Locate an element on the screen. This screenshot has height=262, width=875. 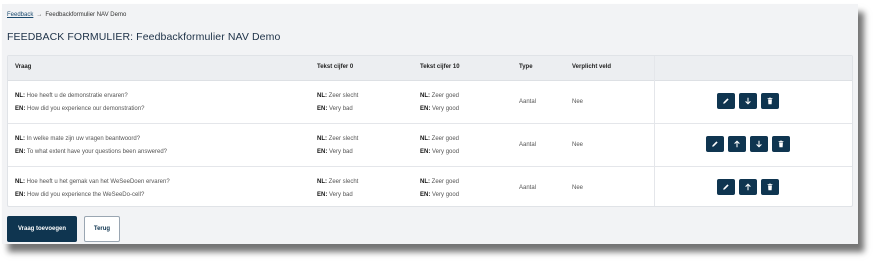
breadcrumb: Feedback → Feedbackformulier NAV Demo is located at coordinates (66, 15).